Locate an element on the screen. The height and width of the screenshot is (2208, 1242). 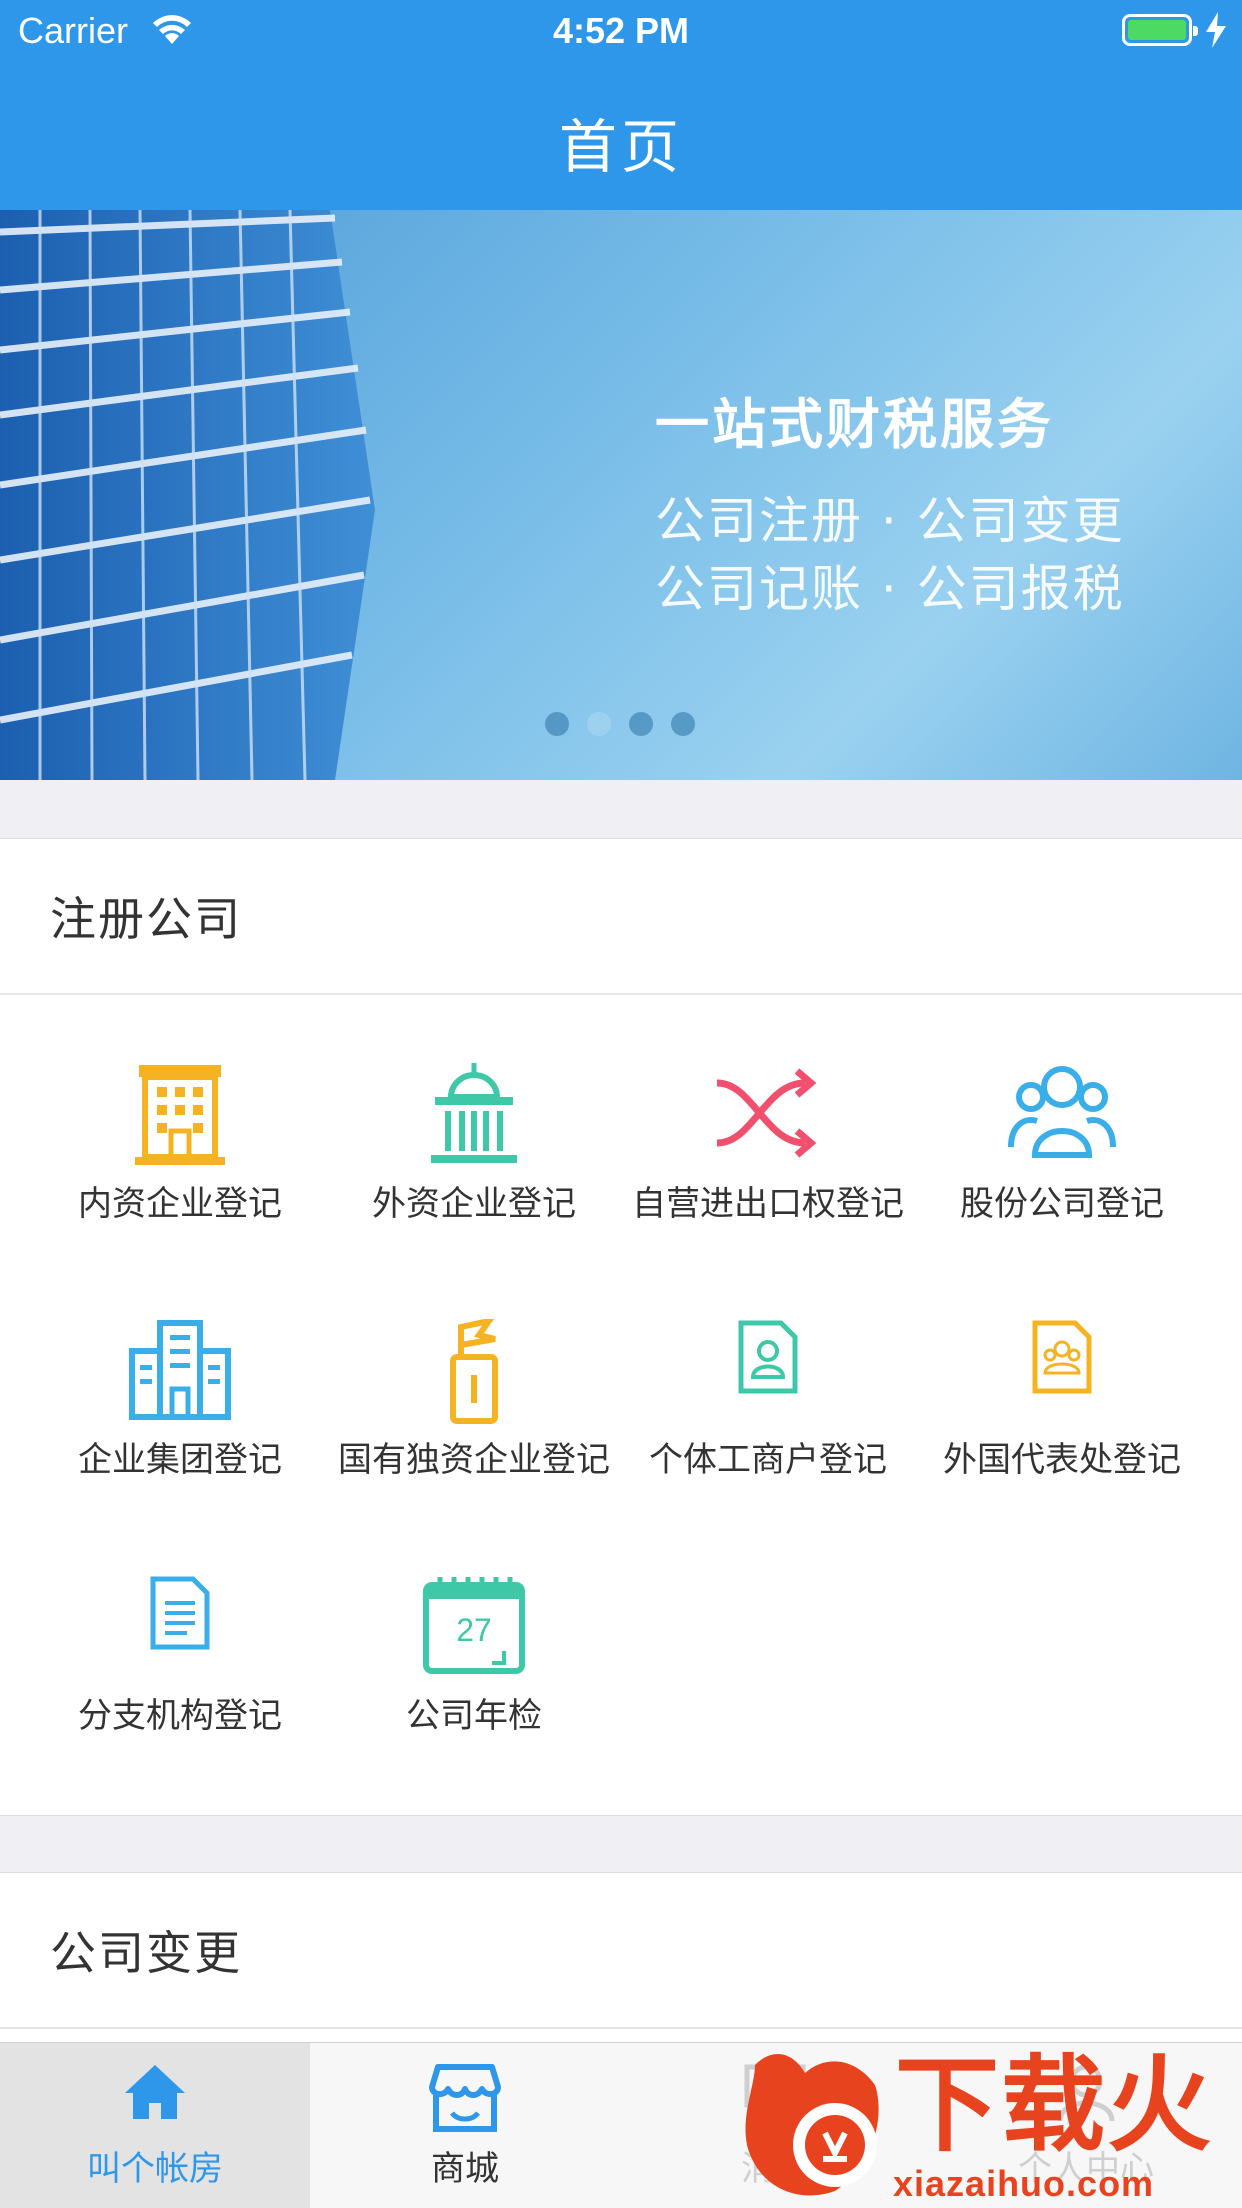
service-item-domestic: 内资企业登记 is located at coordinates (180, 1145).